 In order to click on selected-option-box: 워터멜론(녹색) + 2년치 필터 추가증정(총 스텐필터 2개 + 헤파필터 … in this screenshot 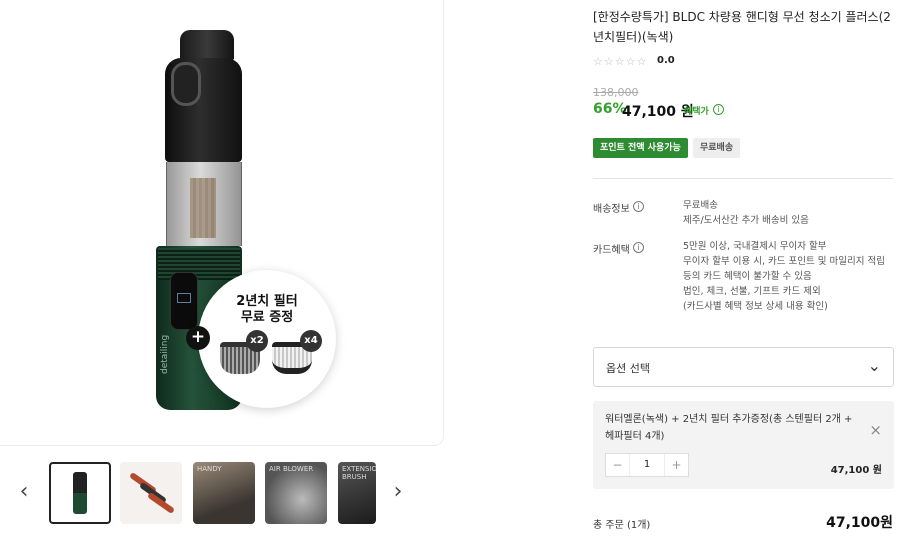, I will do `click(743, 445)`.